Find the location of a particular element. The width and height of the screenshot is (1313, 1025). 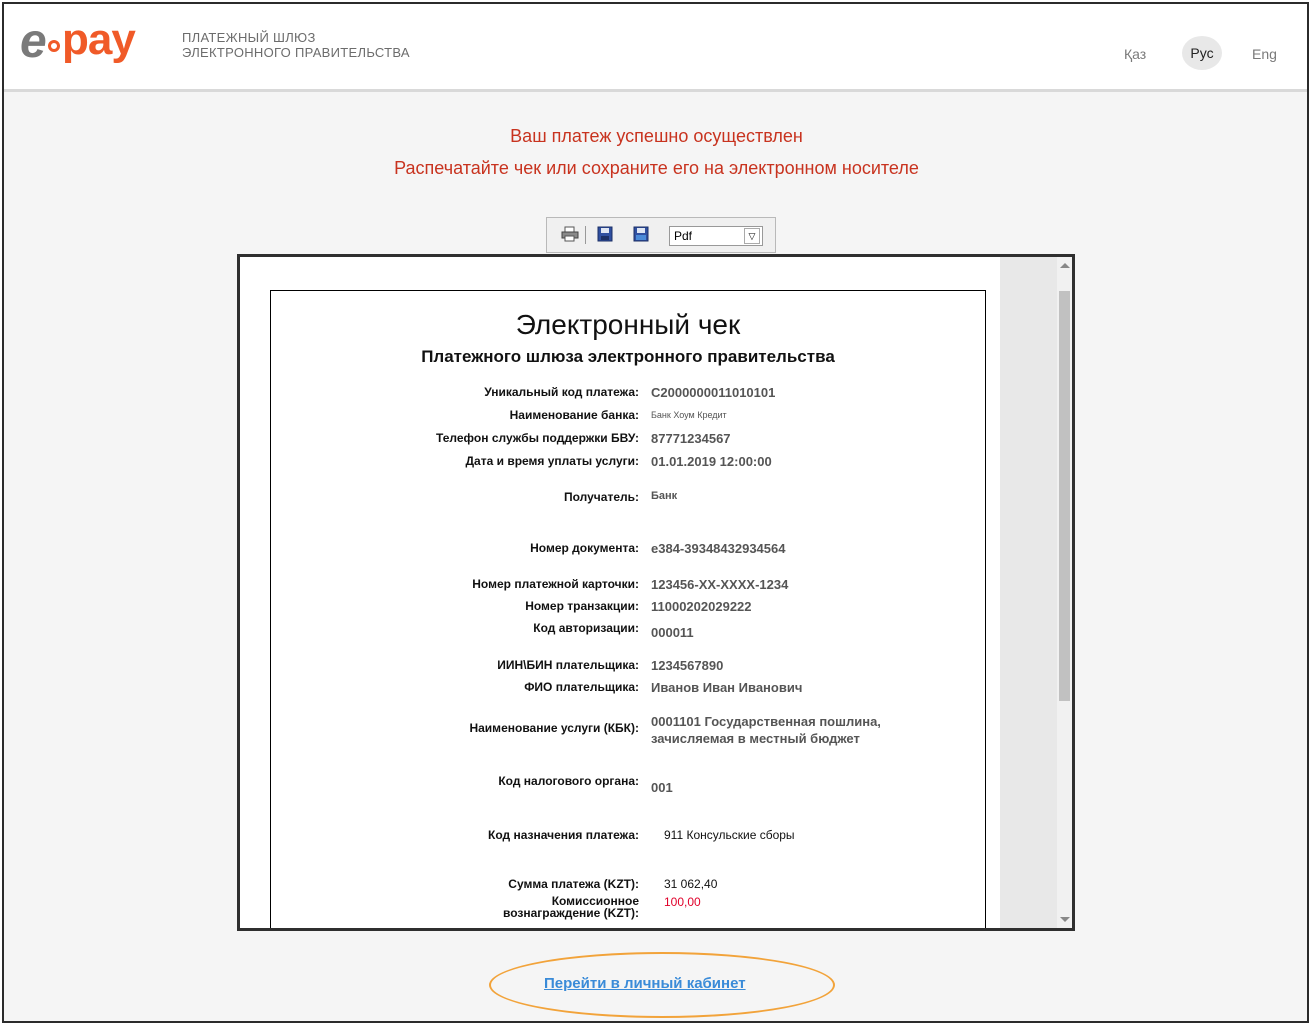

field-label: Наименование услуги (КБК): is located at coordinates (554, 728).